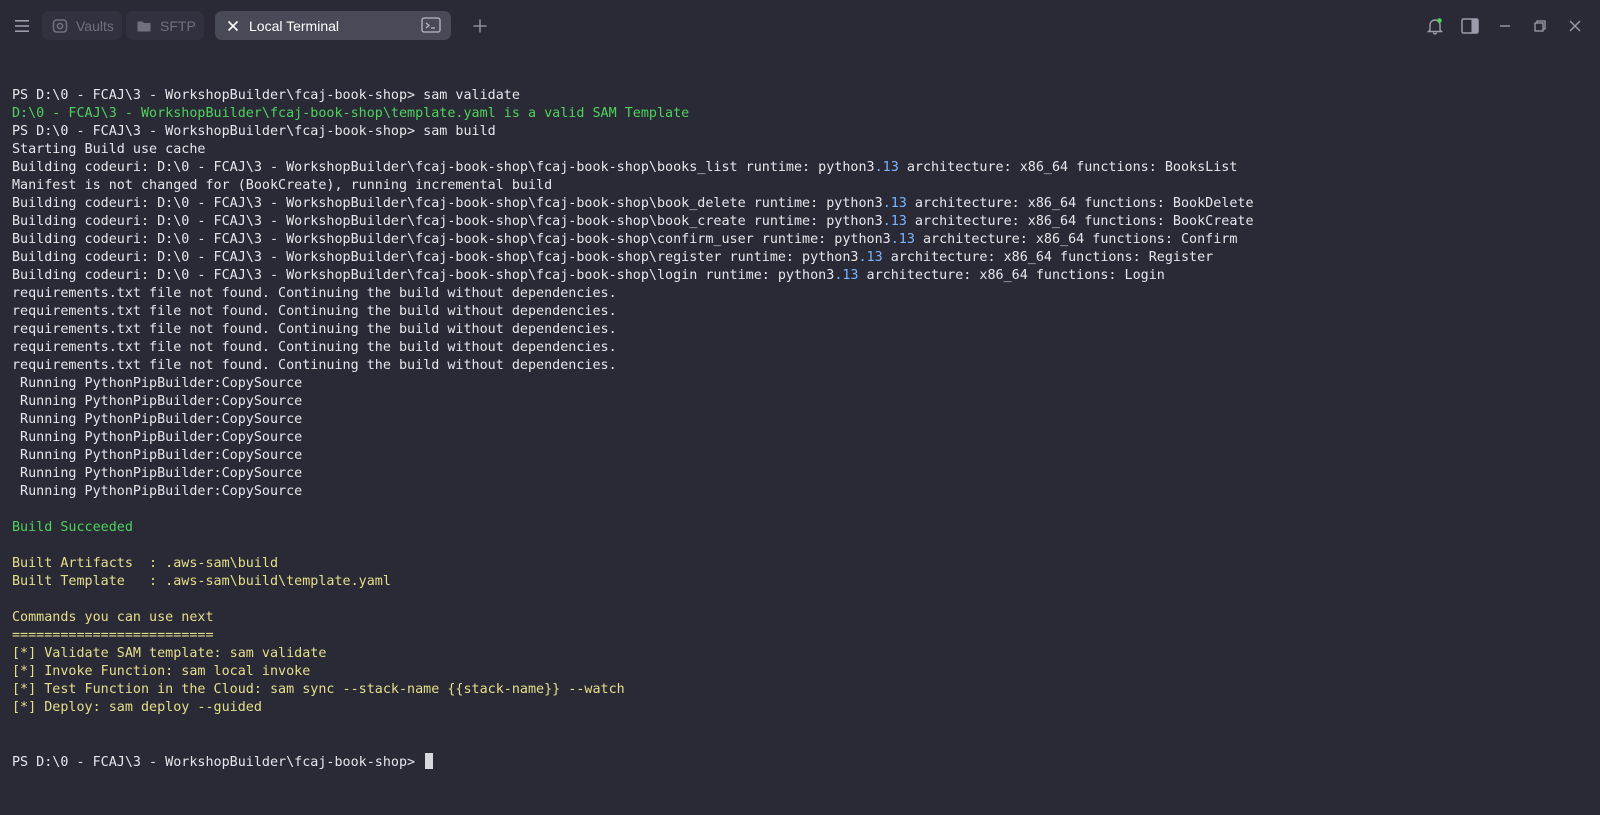 Image resolution: width=1600 pixels, height=815 pixels. I want to click on folder-icon, so click(144, 26).